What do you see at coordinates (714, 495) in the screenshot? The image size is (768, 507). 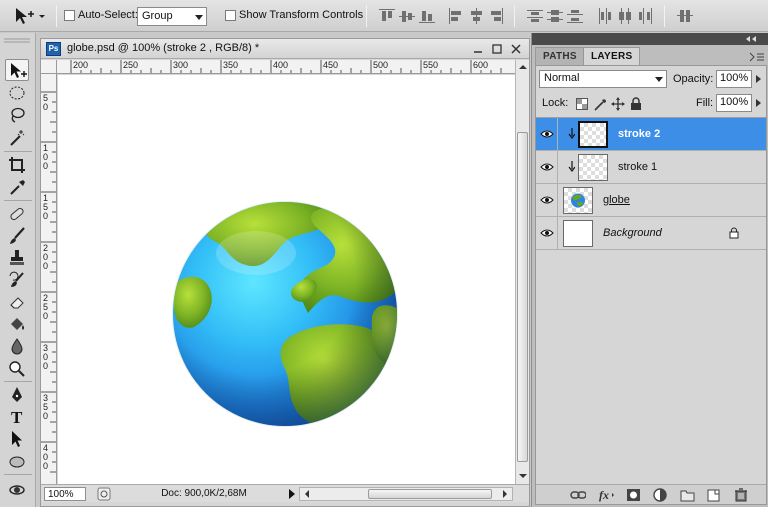 I see `new-layer-icon` at bounding box center [714, 495].